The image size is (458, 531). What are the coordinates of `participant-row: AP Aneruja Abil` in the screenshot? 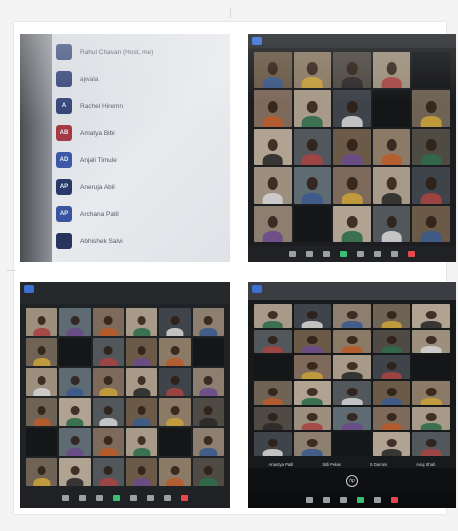 It's located at (85, 187).